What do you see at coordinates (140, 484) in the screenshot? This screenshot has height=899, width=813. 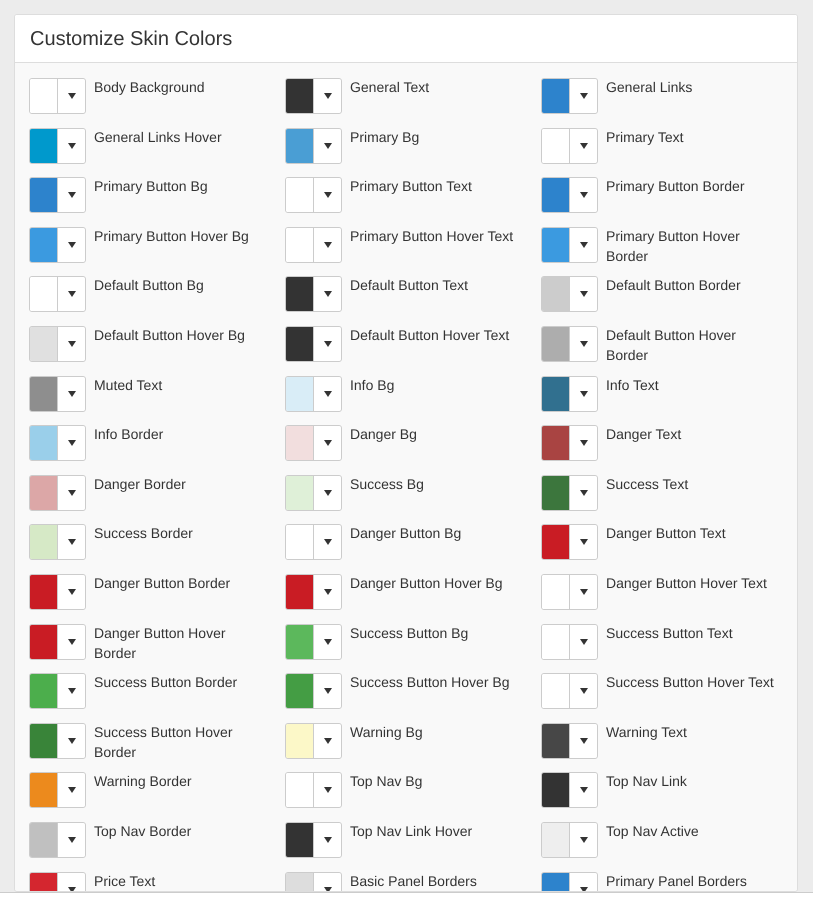 I see `color-label: Danger Border` at bounding box center [140, 484].